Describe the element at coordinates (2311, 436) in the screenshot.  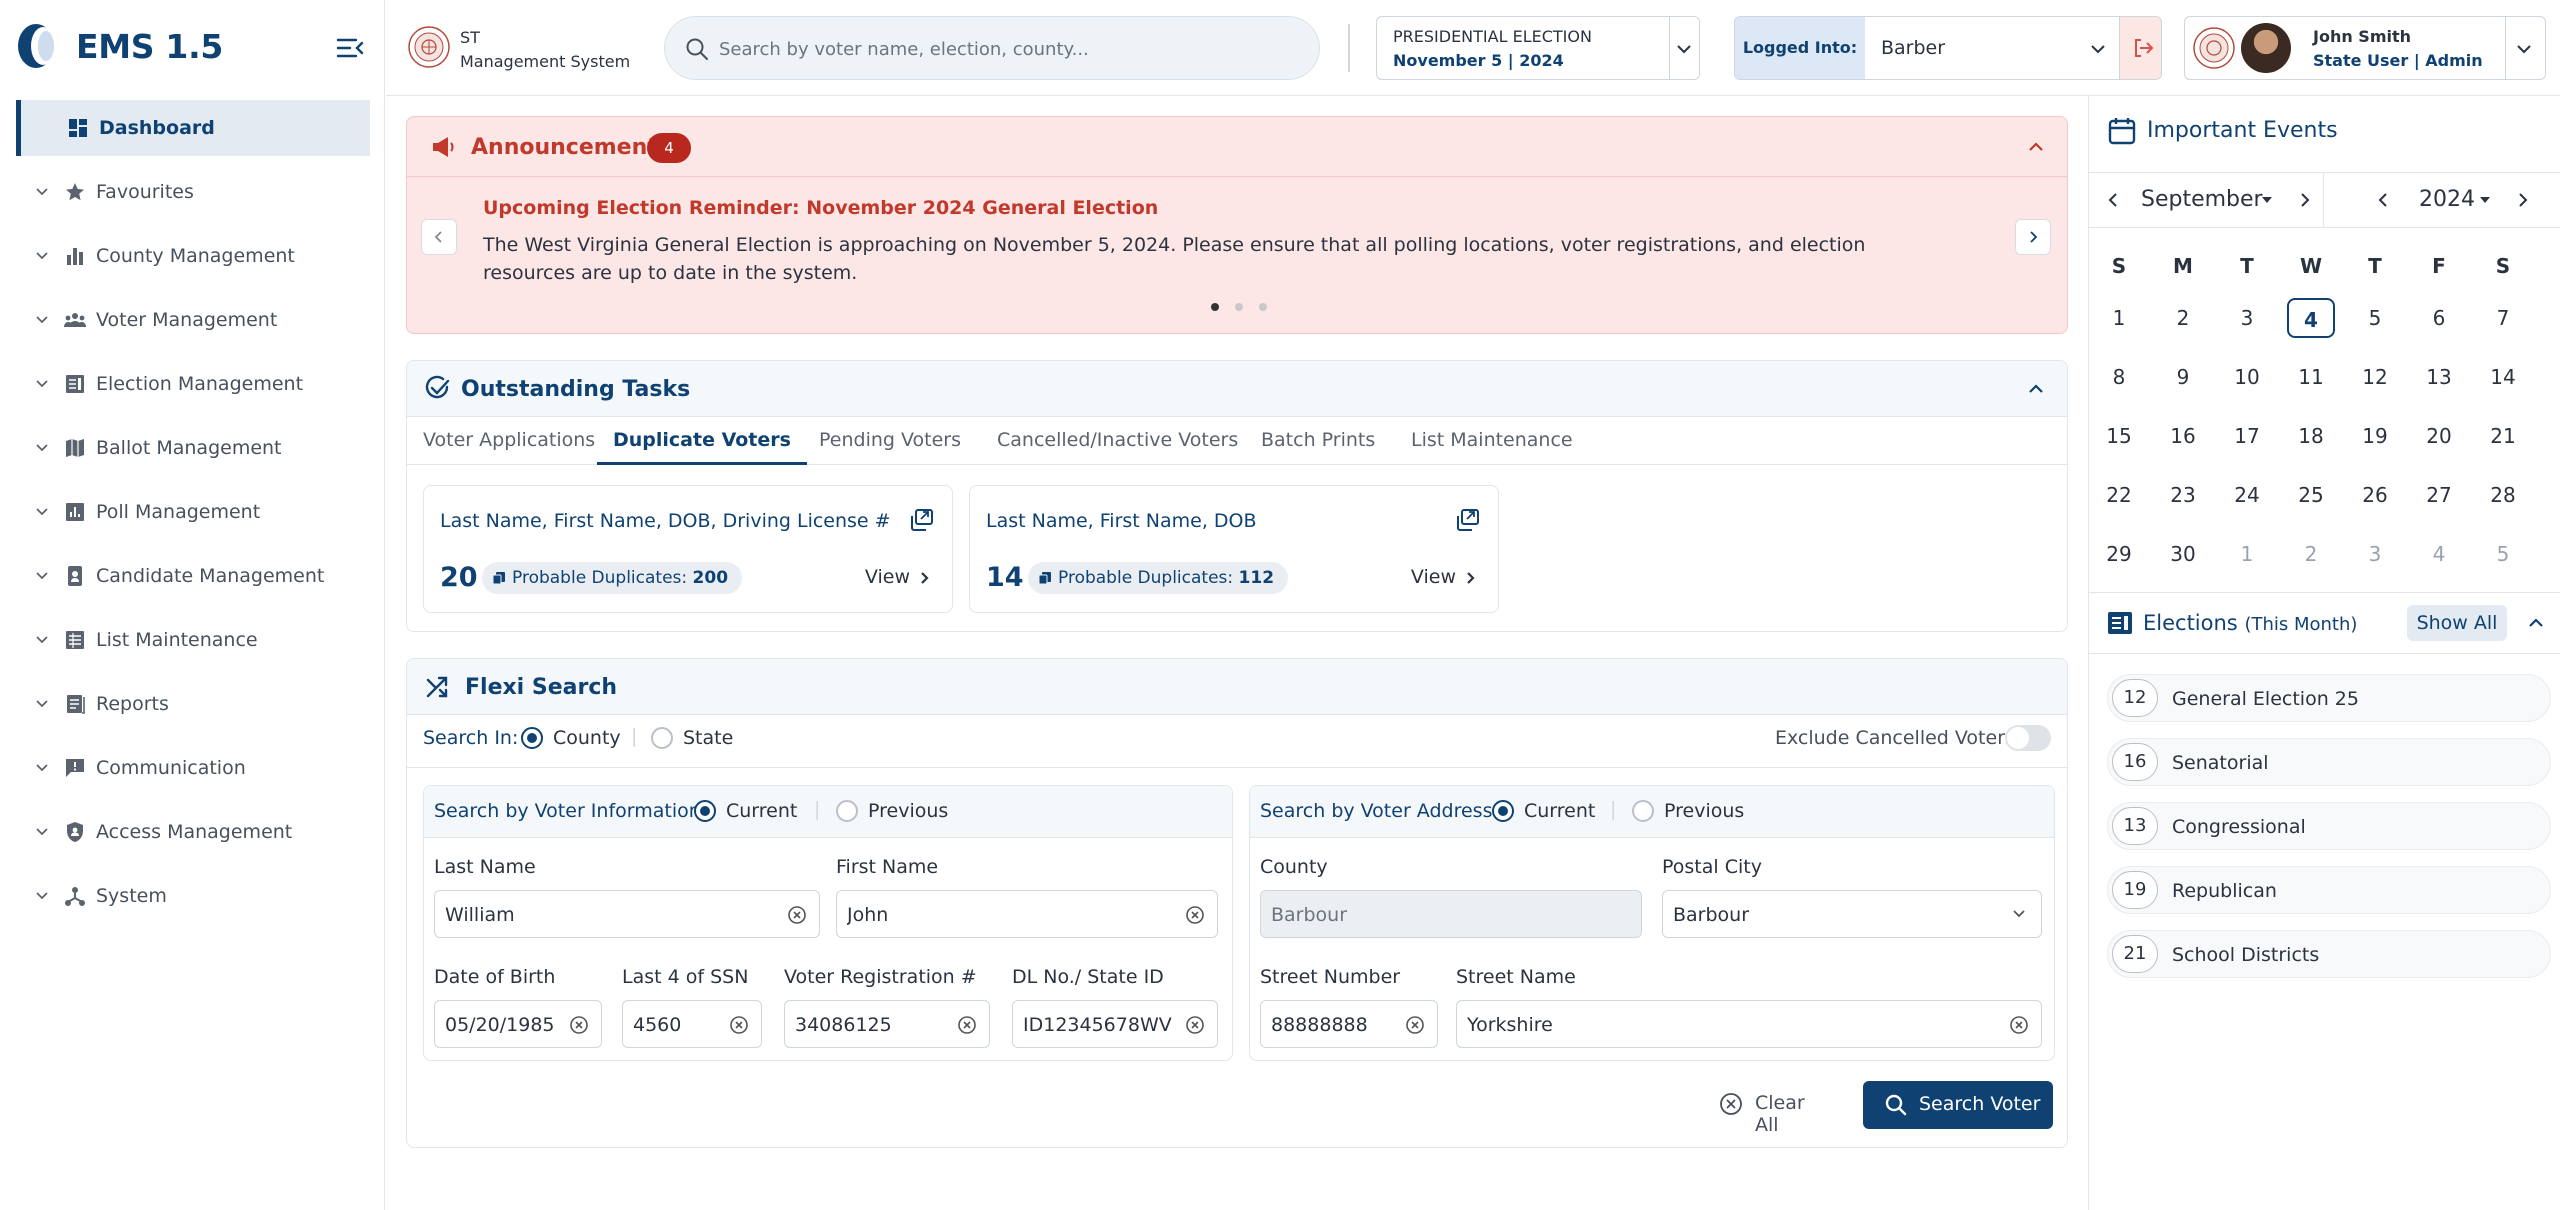
I see `calendar-day: 18` at that location.